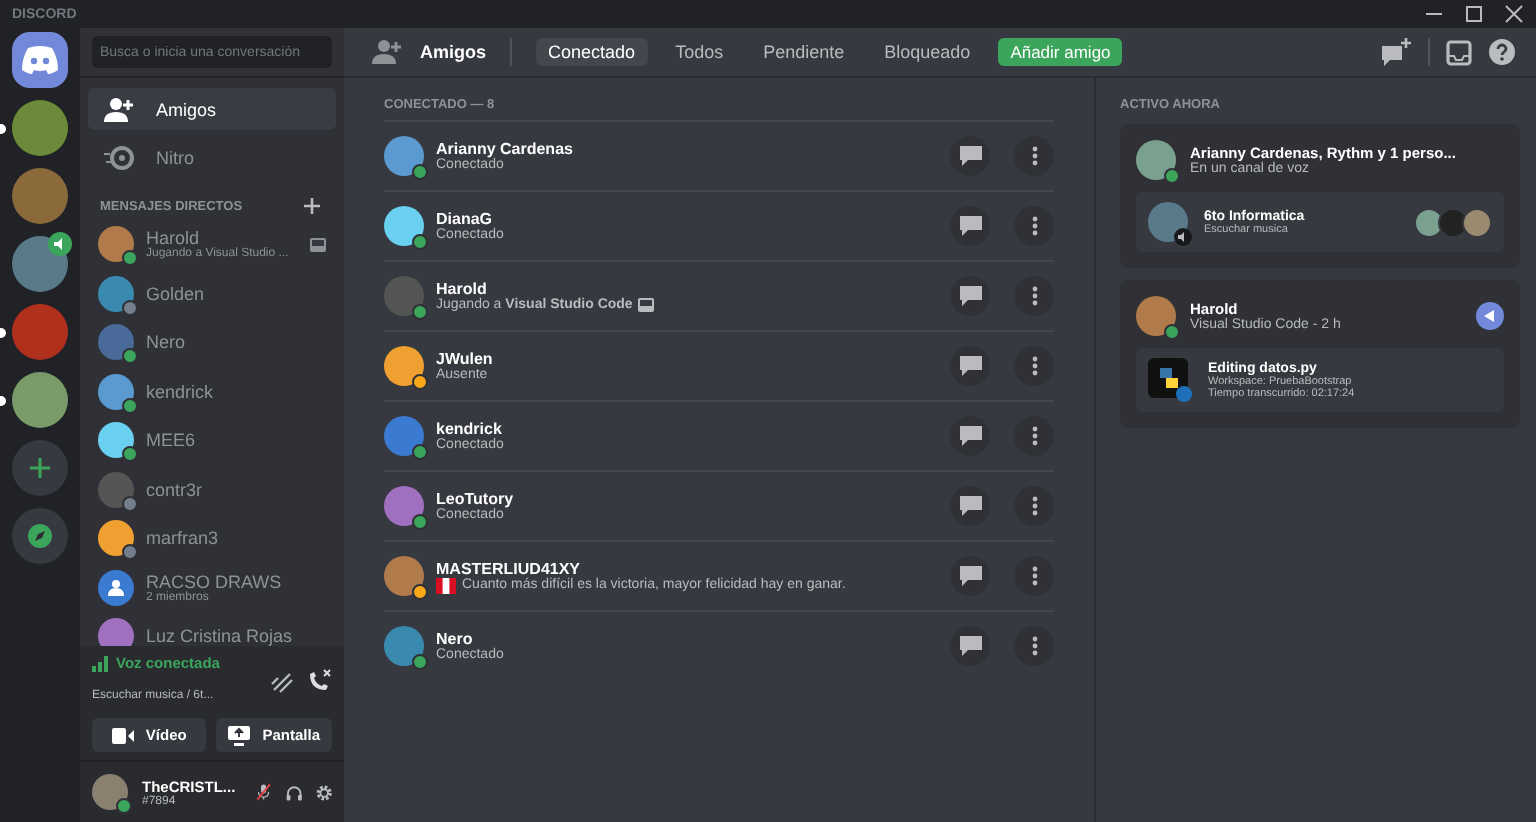 The width and height of the screenshot is (1536, 822). I want to click on close-icon, so click(1514, 14).